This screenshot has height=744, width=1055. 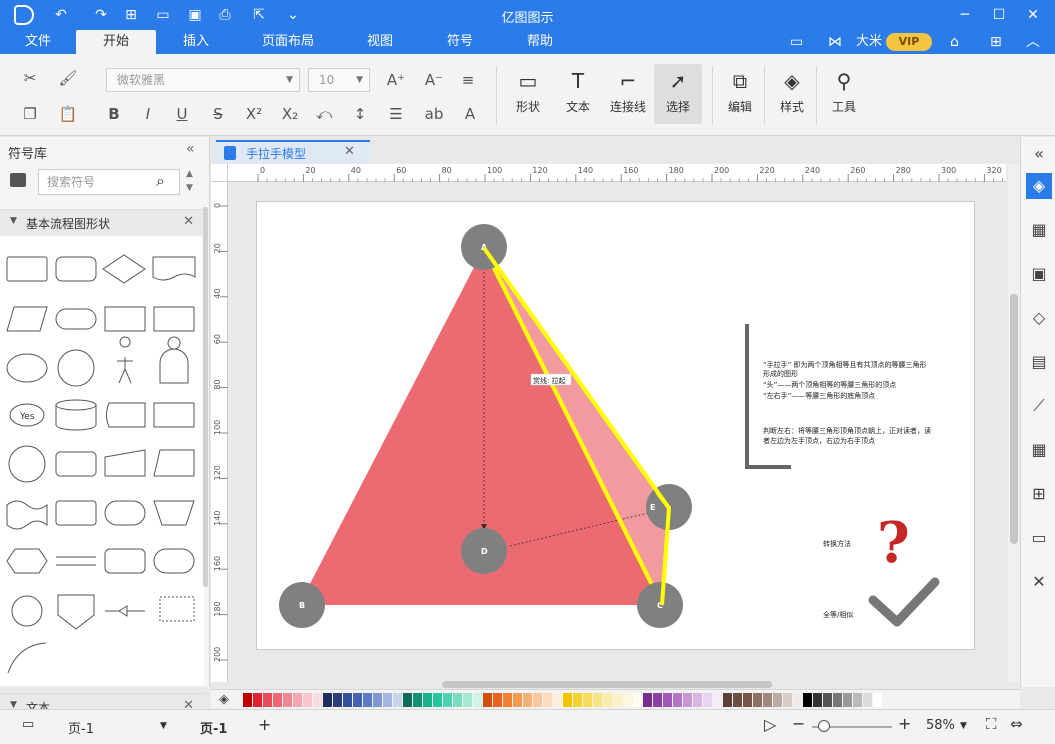 What do you see at coordinates (1039, 406) in the screenshot?
I see `chart-icon: ⟋` at bounding box center [1039, 406].